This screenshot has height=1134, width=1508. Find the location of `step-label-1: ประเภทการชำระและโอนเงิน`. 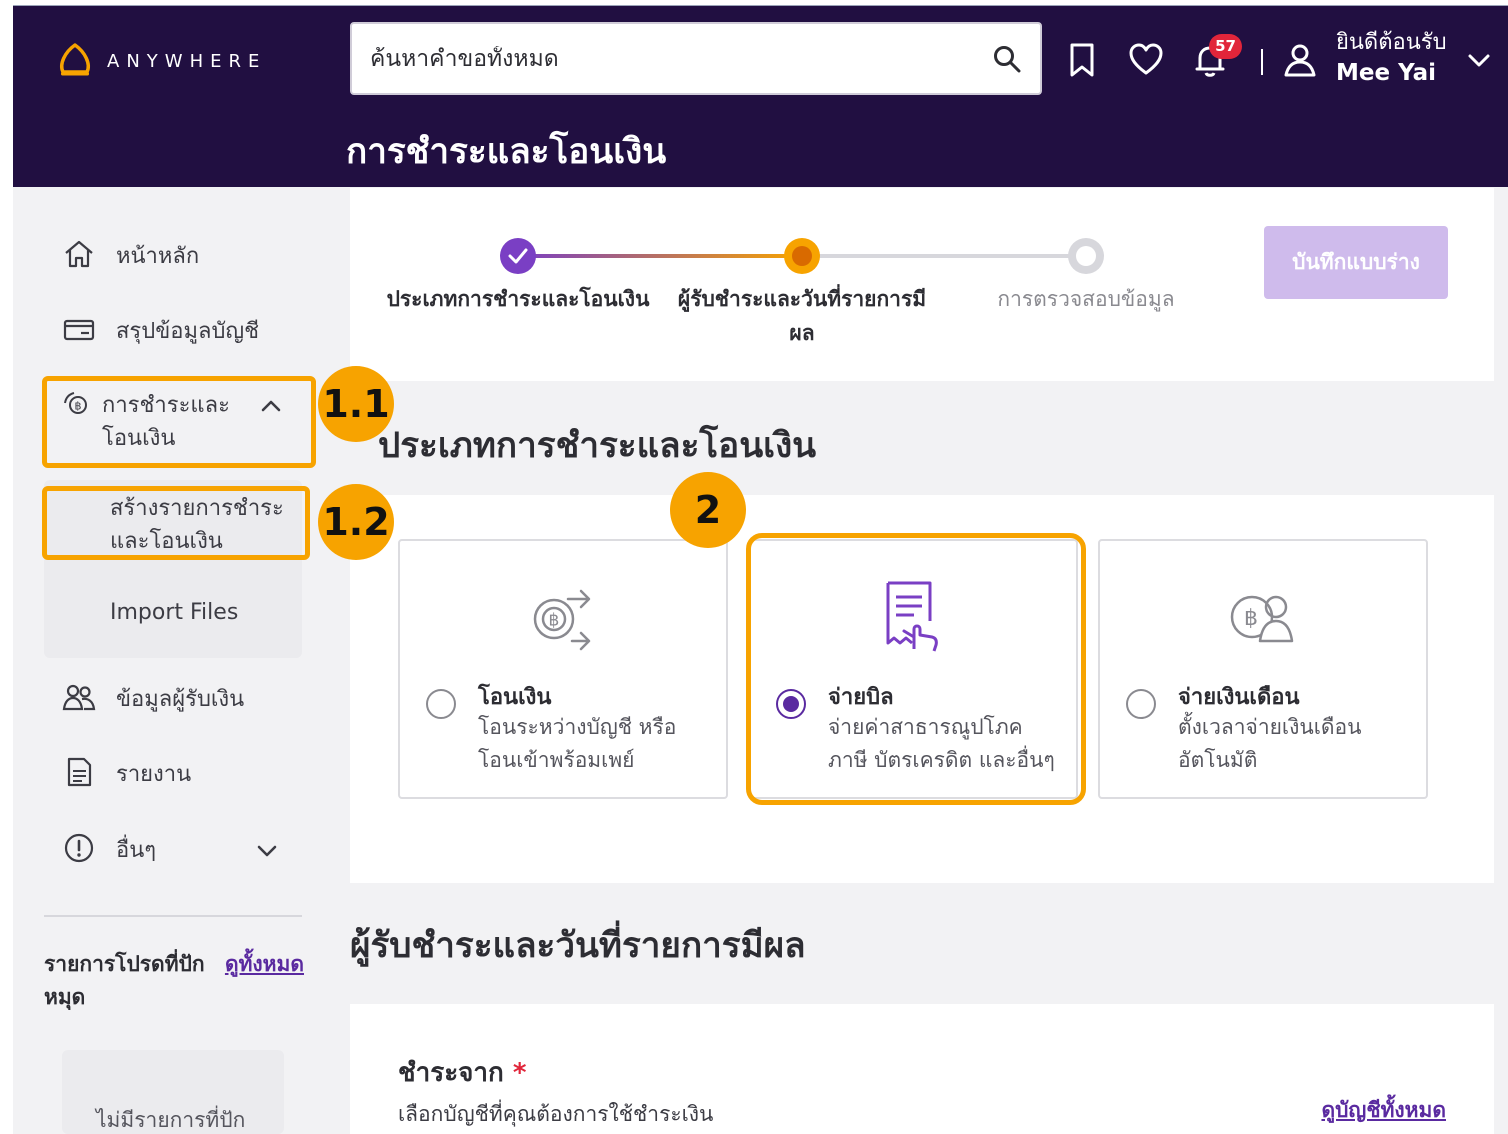

step-label-1: ประเภทการชำระและโอนเงิน is located at coordinates (518, 299).